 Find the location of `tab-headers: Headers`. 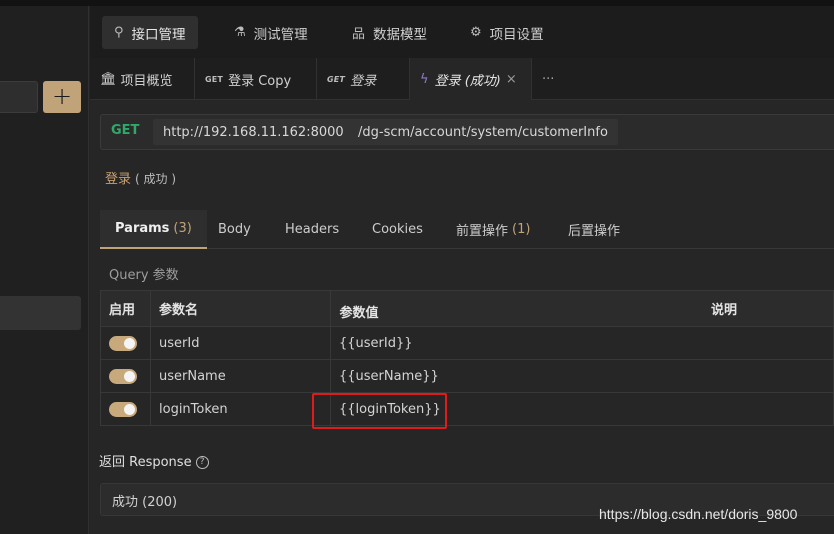

tab-headers: Headers is located at coordinates (312, 229).